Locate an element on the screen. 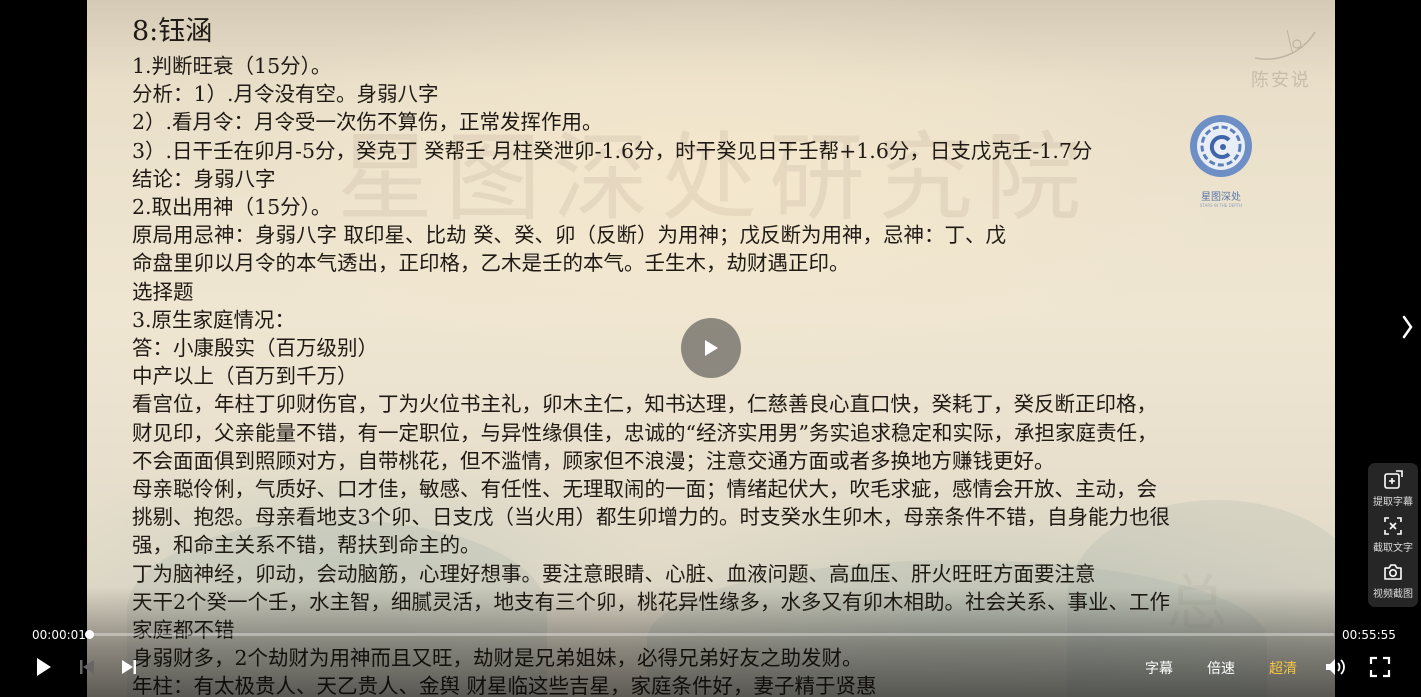 This screenshot has width=1421, height=697. progress-bar is located at coordinates (709, 634).